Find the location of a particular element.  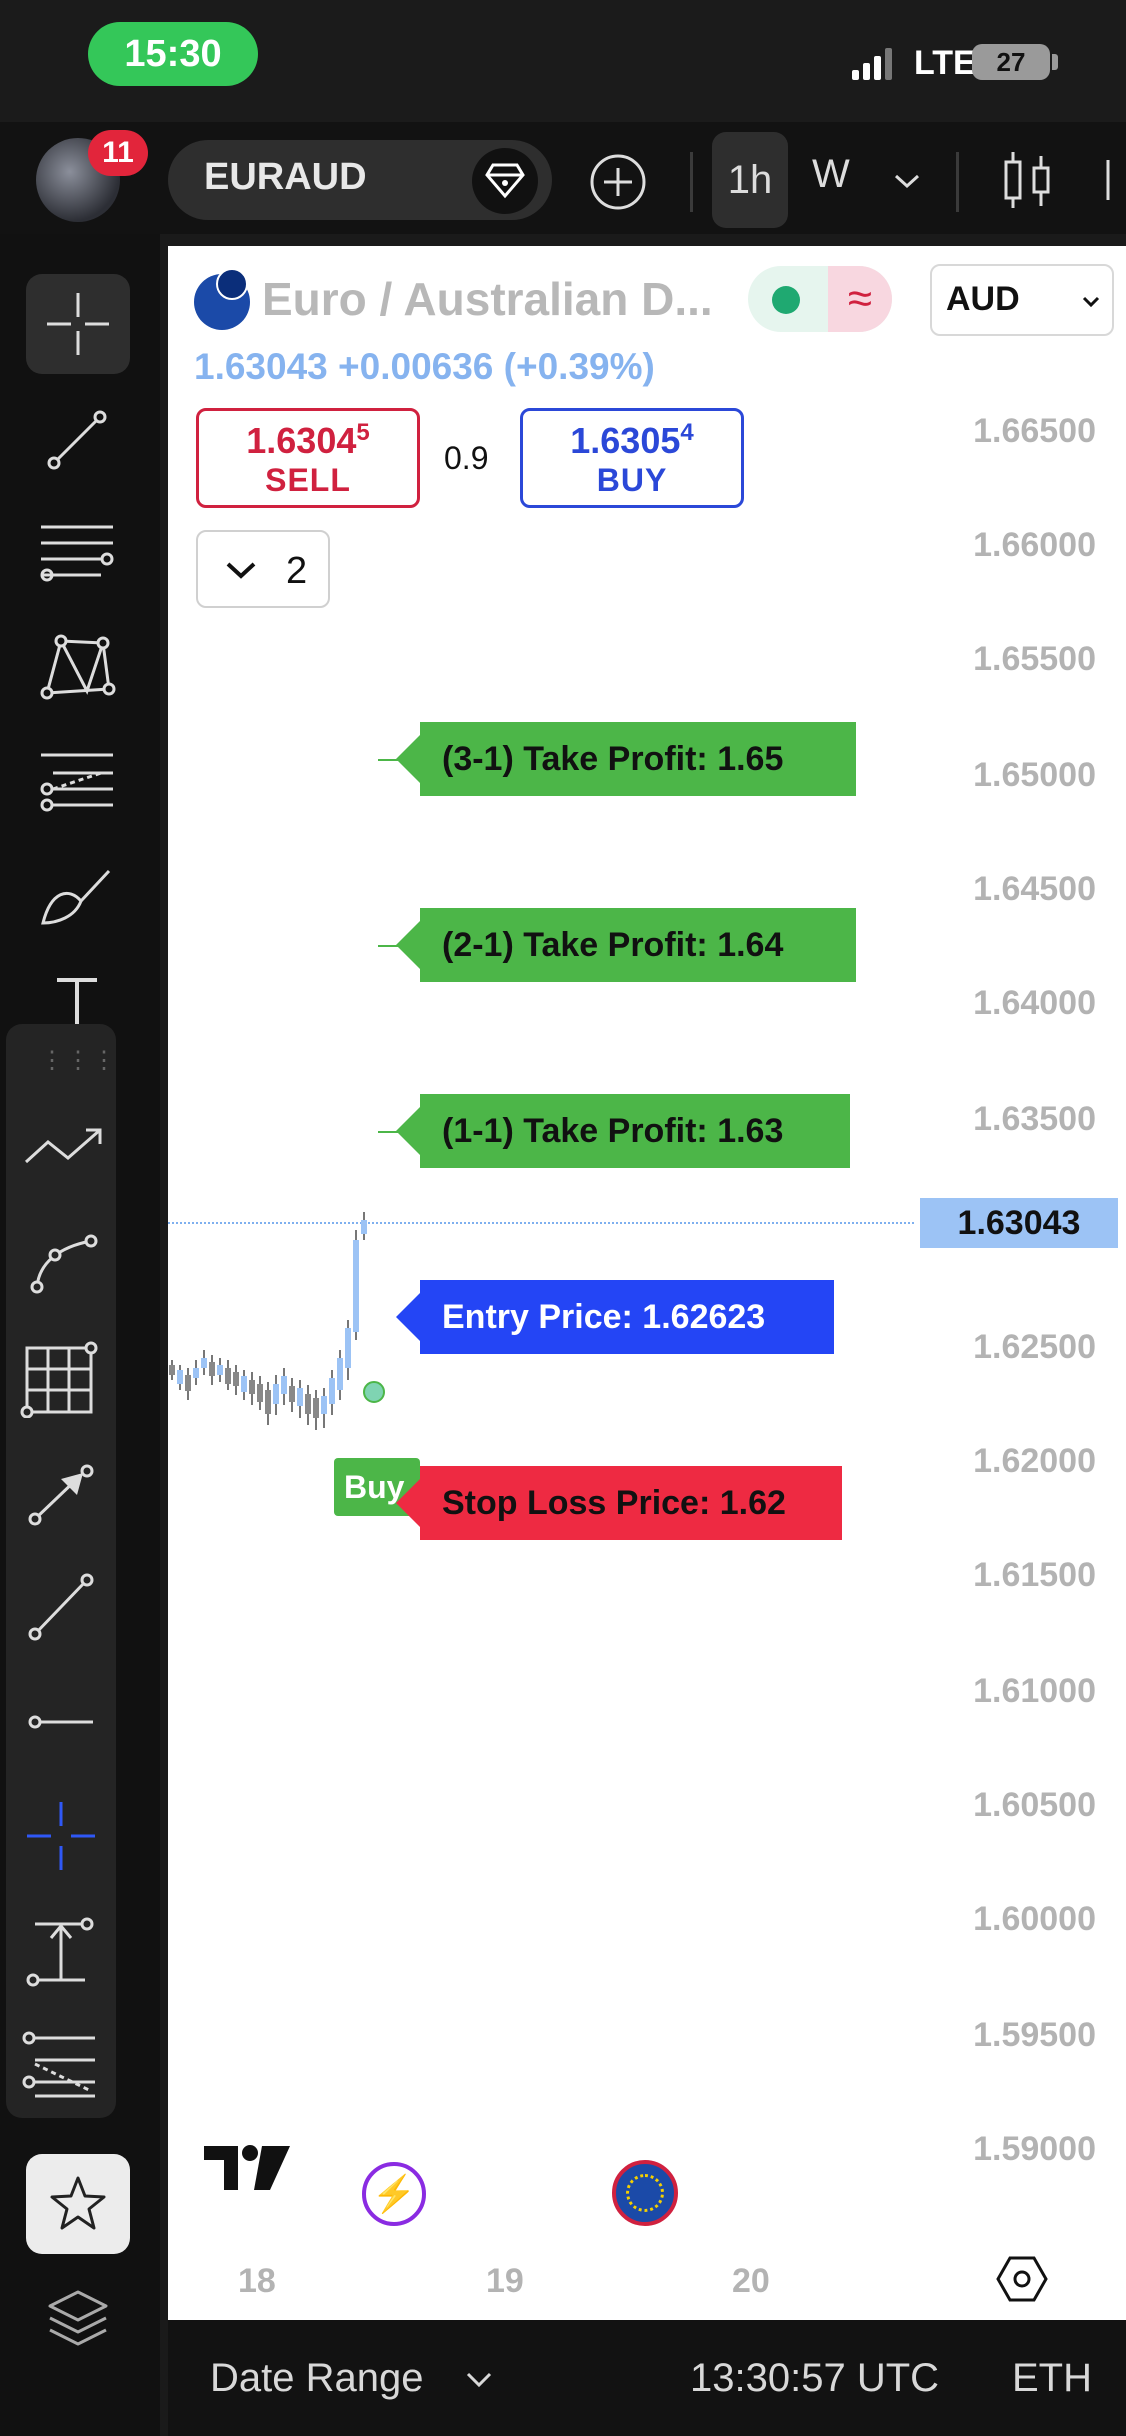

price-change: 1.63043 +0.00636 (+0.39%) is located at coordinates (424, 366).